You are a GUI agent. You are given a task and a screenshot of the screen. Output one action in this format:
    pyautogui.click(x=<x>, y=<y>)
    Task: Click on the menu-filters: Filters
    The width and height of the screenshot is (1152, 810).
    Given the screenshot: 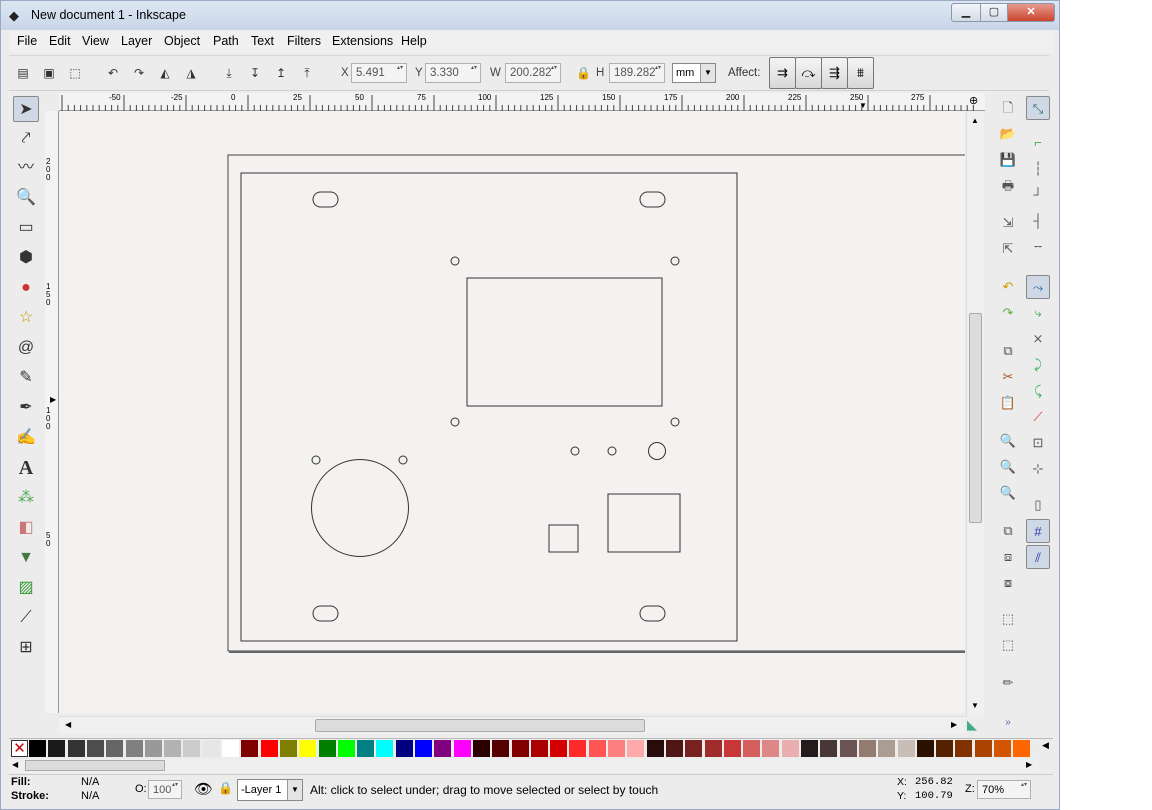 What is the action you would take?
    pyautogui.click(x=304, y=41)
    